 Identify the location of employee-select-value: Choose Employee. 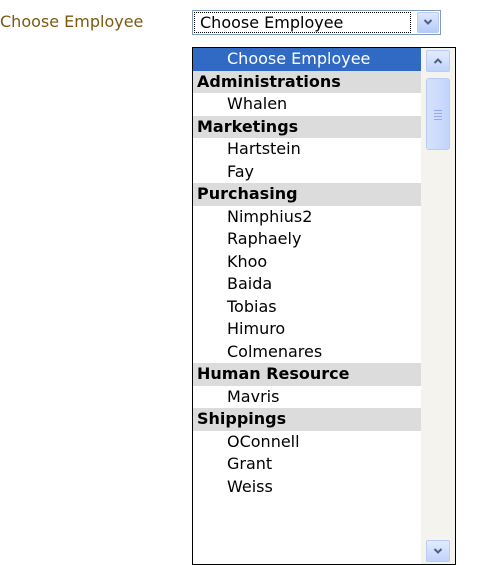
(302, 22).